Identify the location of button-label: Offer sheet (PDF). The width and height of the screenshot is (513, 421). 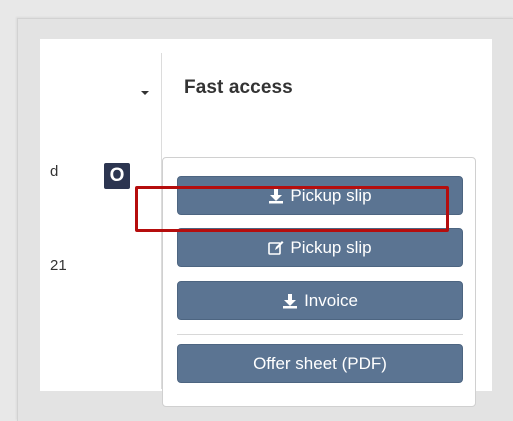
(320, 363).